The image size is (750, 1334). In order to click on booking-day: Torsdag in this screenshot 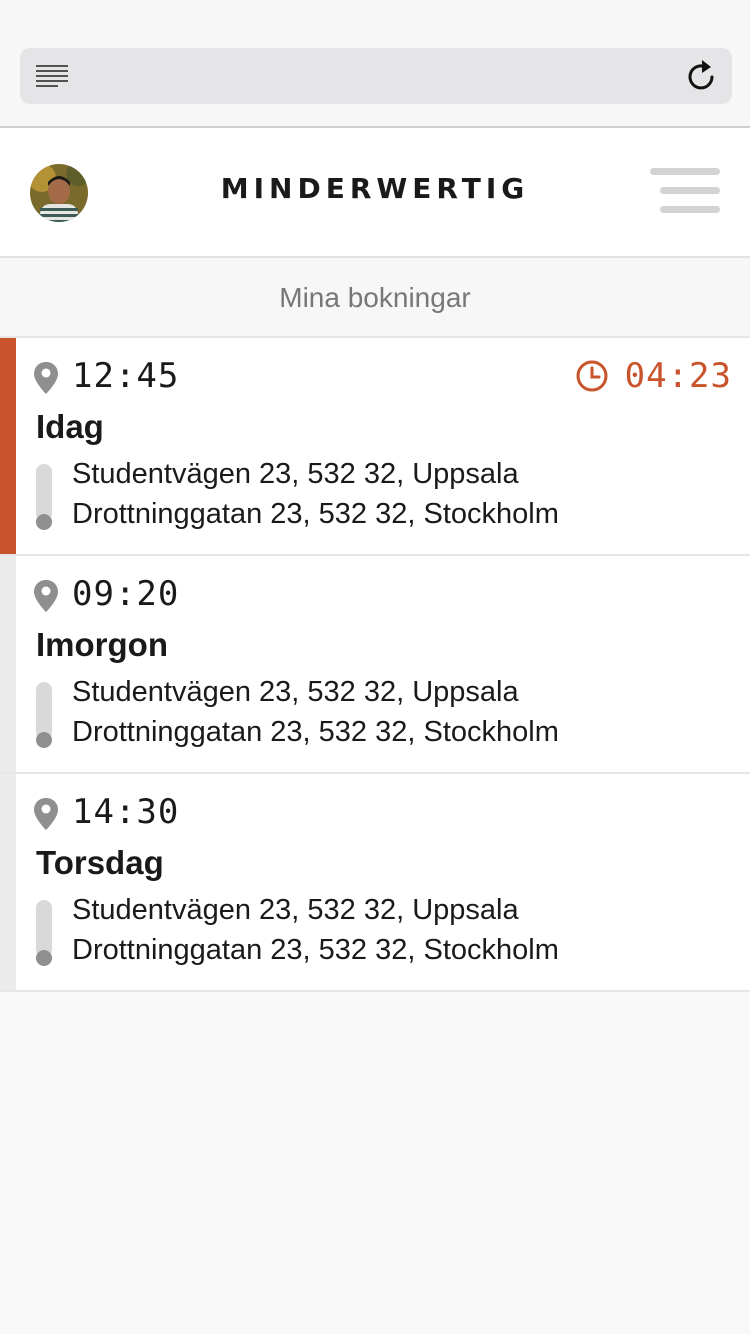, I will do `click(100, 862)`.